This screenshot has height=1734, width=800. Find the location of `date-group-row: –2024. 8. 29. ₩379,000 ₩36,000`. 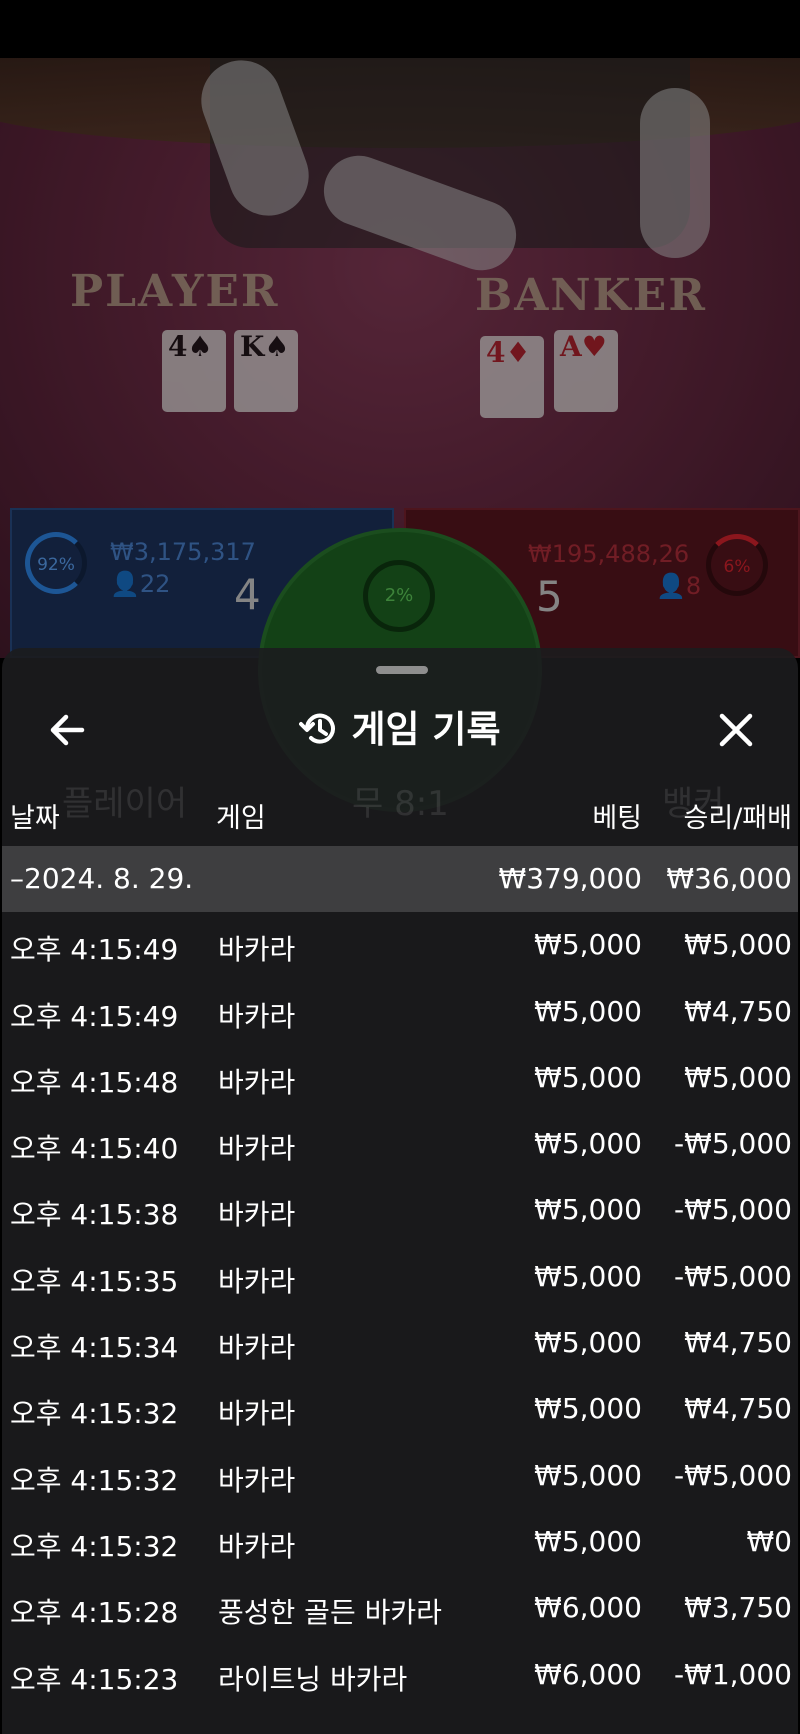

date-group-row: –2024. 8. 29. ₩379,000 ₩36,000 is located at coordinates (400, 879).